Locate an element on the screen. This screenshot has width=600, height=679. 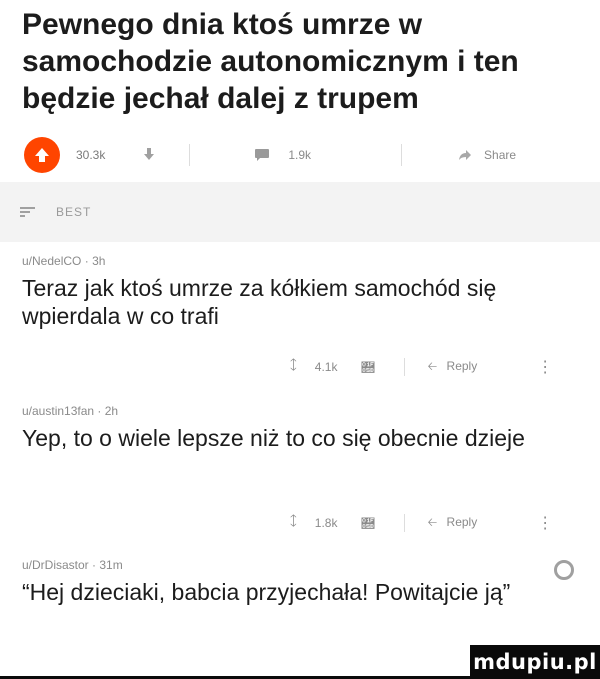
comment-meta: u/NedelCO · 3h is located at coordinates (64, 261).